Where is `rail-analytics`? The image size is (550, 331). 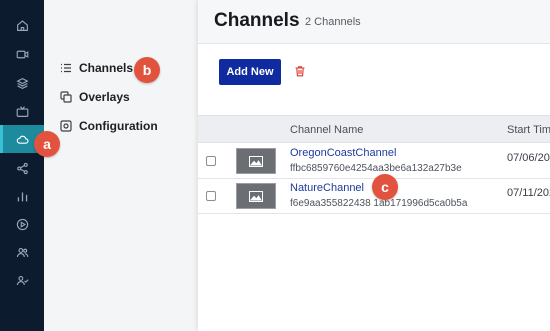 rail-analytics is located at coordinates (22, 196).